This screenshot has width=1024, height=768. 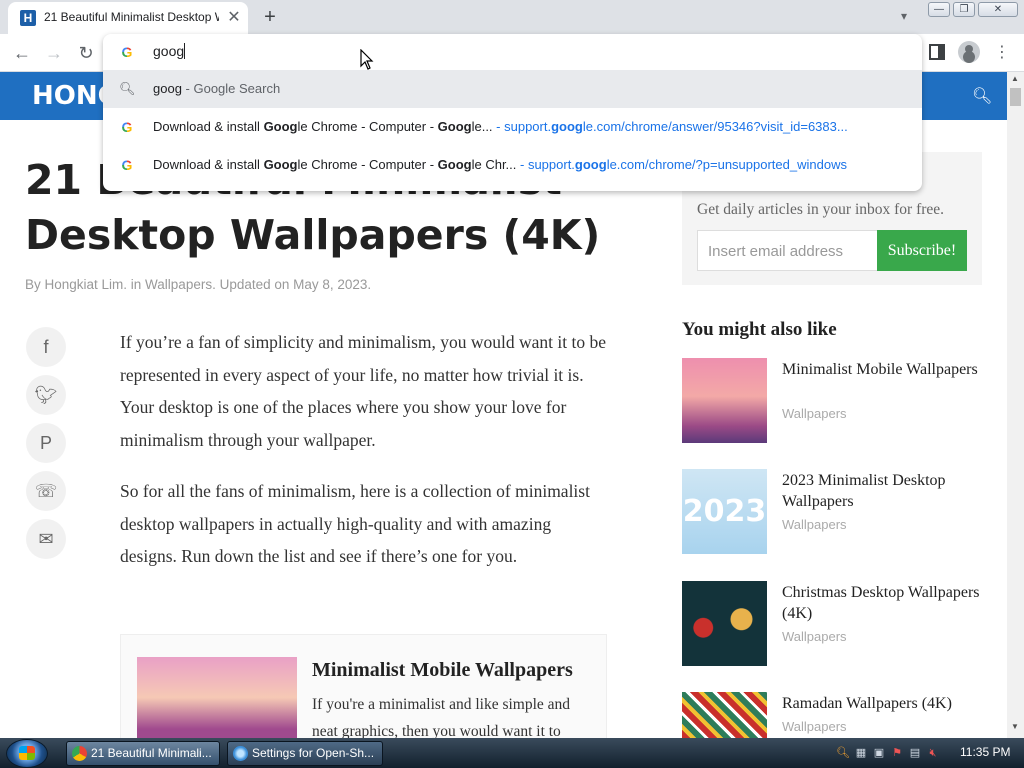 I want to click on scroll-up-icon: ▲, so click(x=1015, y=78).